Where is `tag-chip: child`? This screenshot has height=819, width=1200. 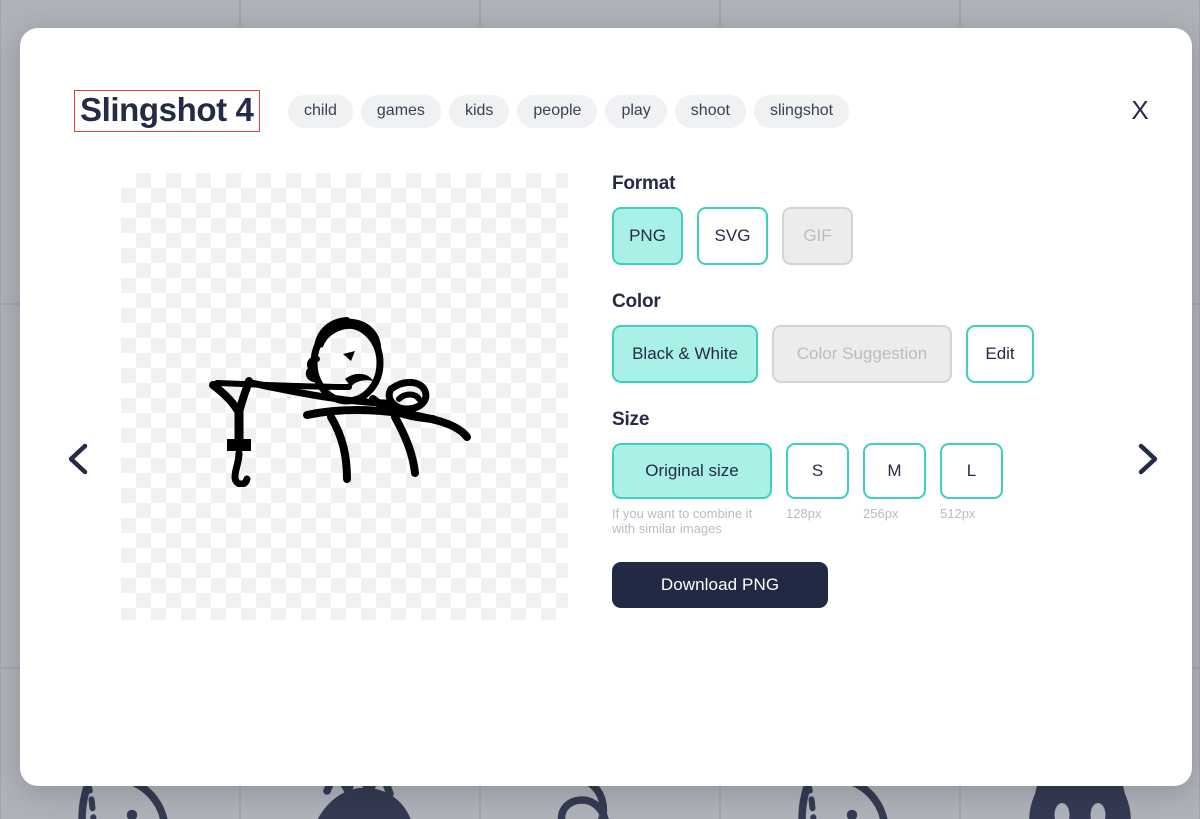
tag-chip: child is located at coordinates (320, 111).